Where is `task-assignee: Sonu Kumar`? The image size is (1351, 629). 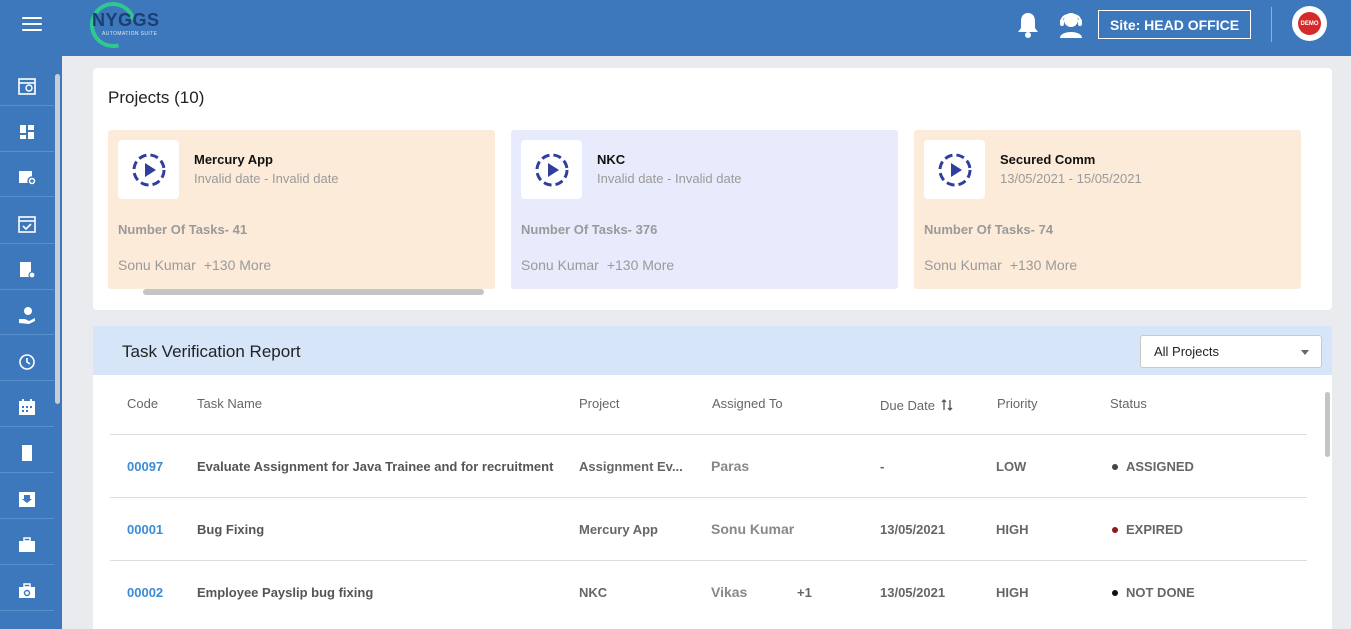 task-assignee: Sonu Kumar is located at coordinates (753, 529).